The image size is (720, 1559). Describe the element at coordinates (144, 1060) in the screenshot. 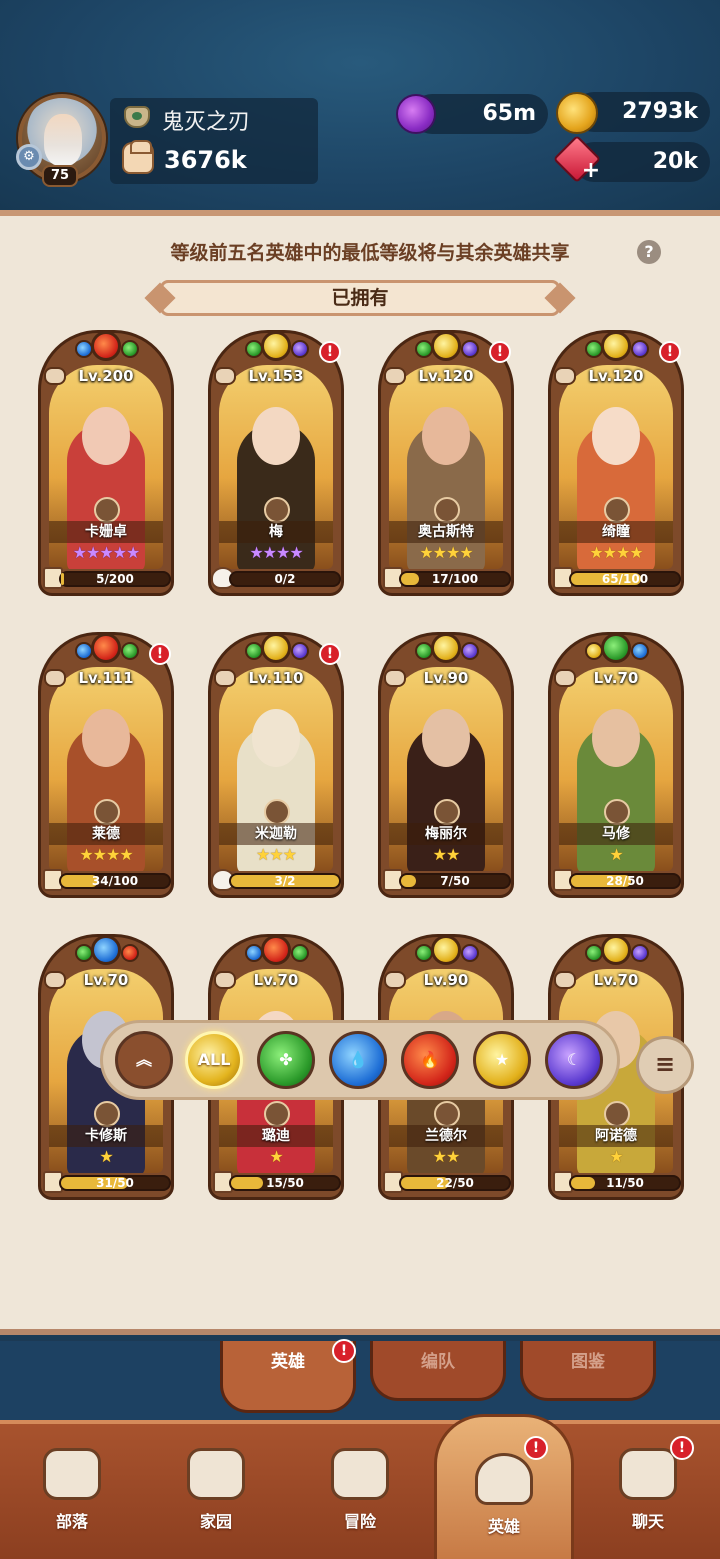

I see `rank-up-filter-icon: ︽` at that location.